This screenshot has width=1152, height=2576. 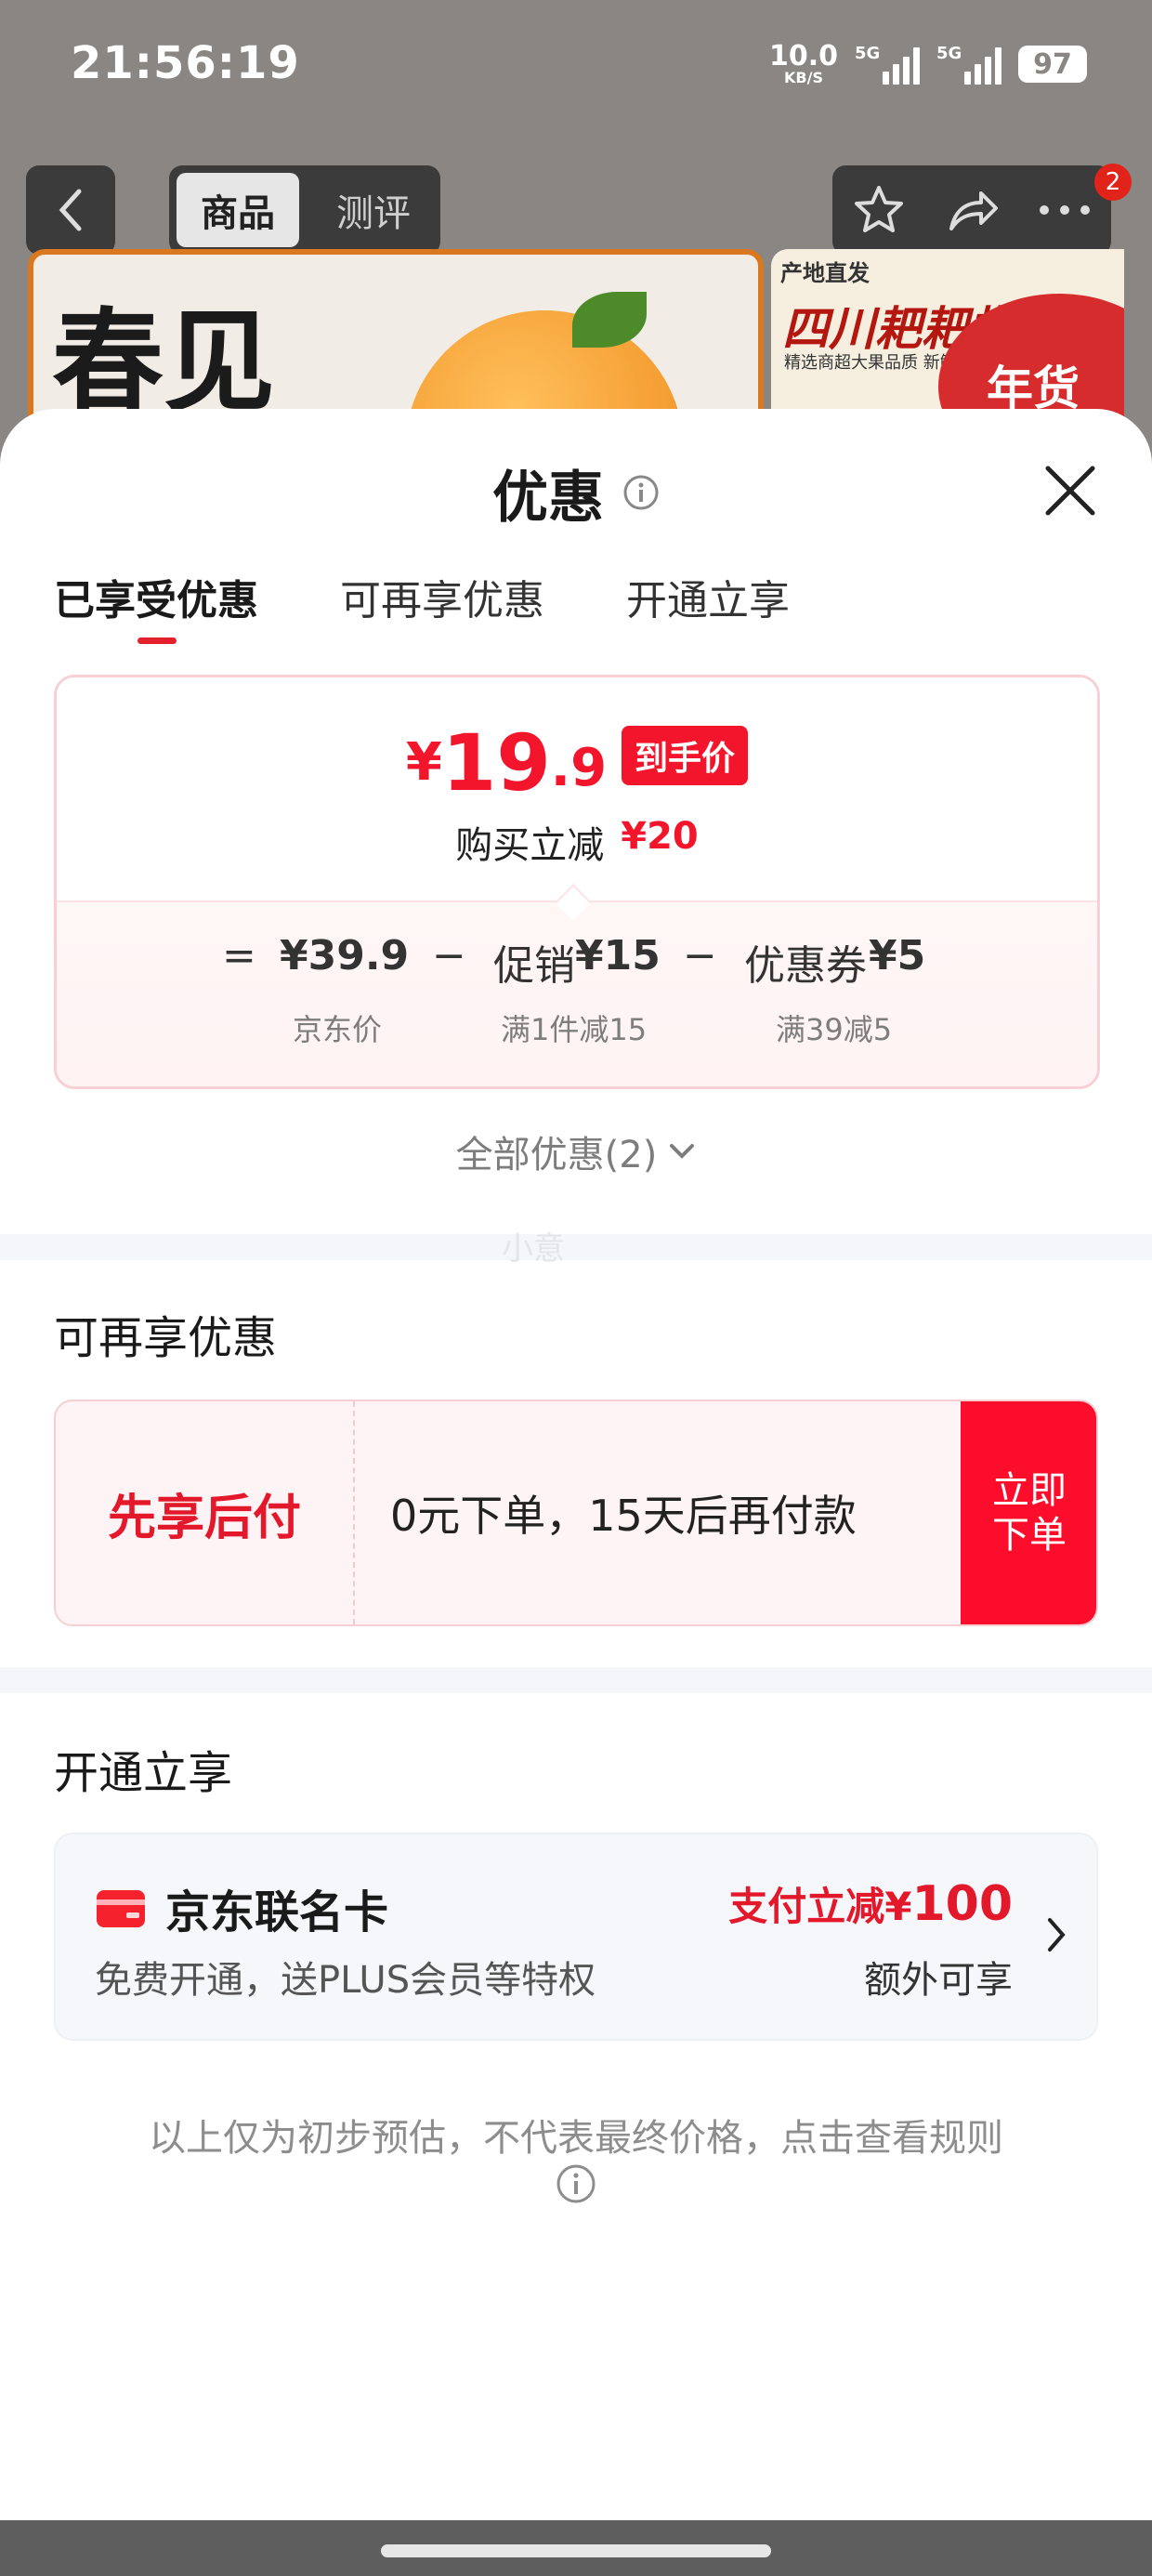 I want to click on leaf-image, so click(x=609, y=320).